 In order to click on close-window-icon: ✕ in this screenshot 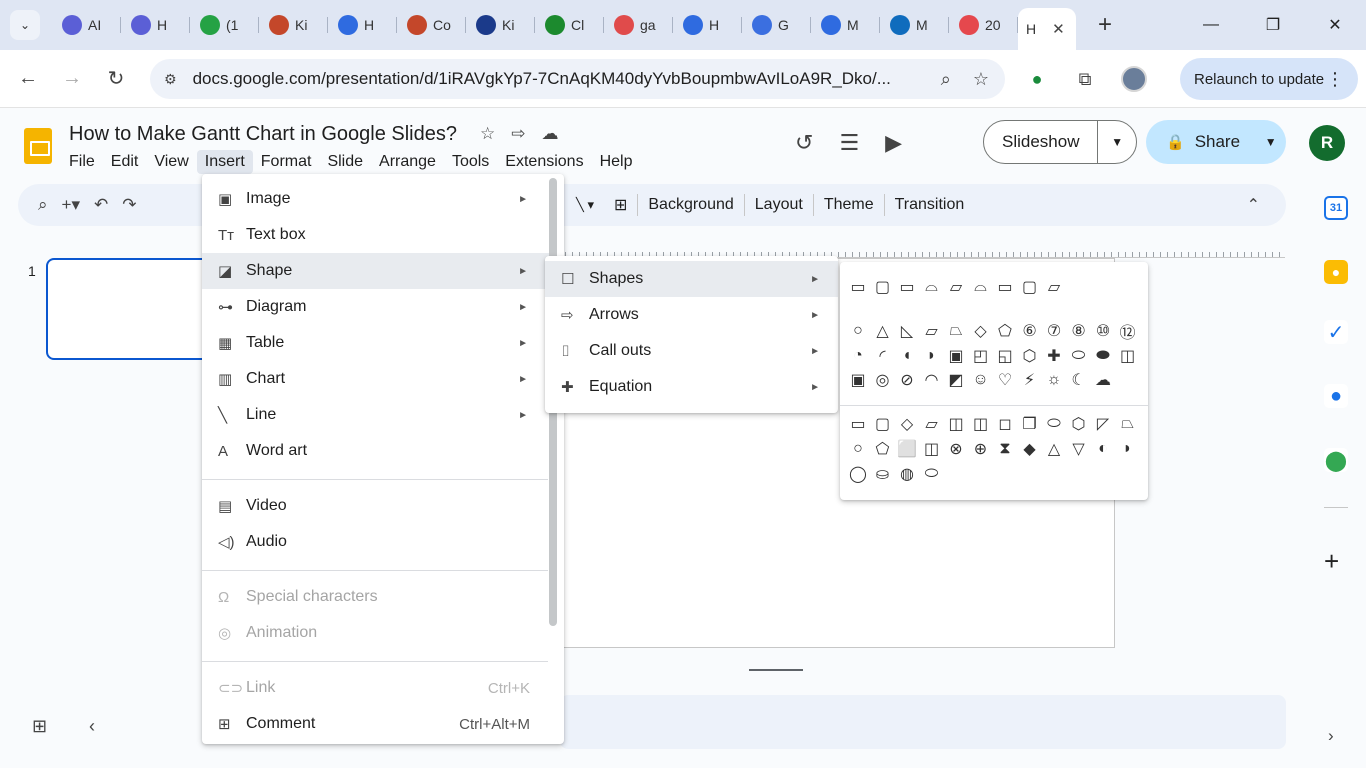, I will do `click(1335, 25)`.